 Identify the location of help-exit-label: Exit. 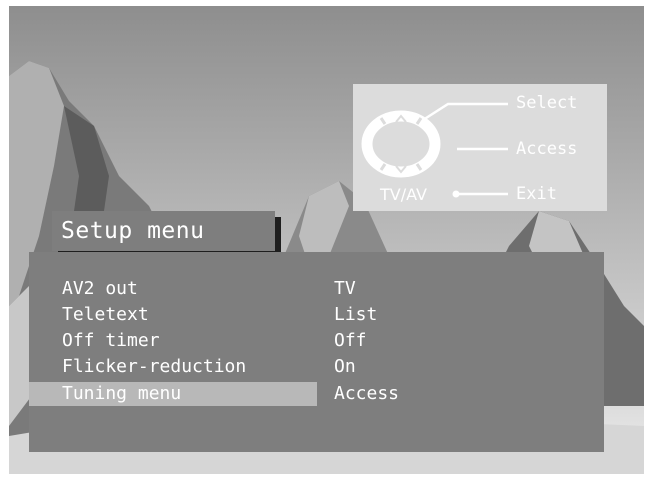
(536, 194).